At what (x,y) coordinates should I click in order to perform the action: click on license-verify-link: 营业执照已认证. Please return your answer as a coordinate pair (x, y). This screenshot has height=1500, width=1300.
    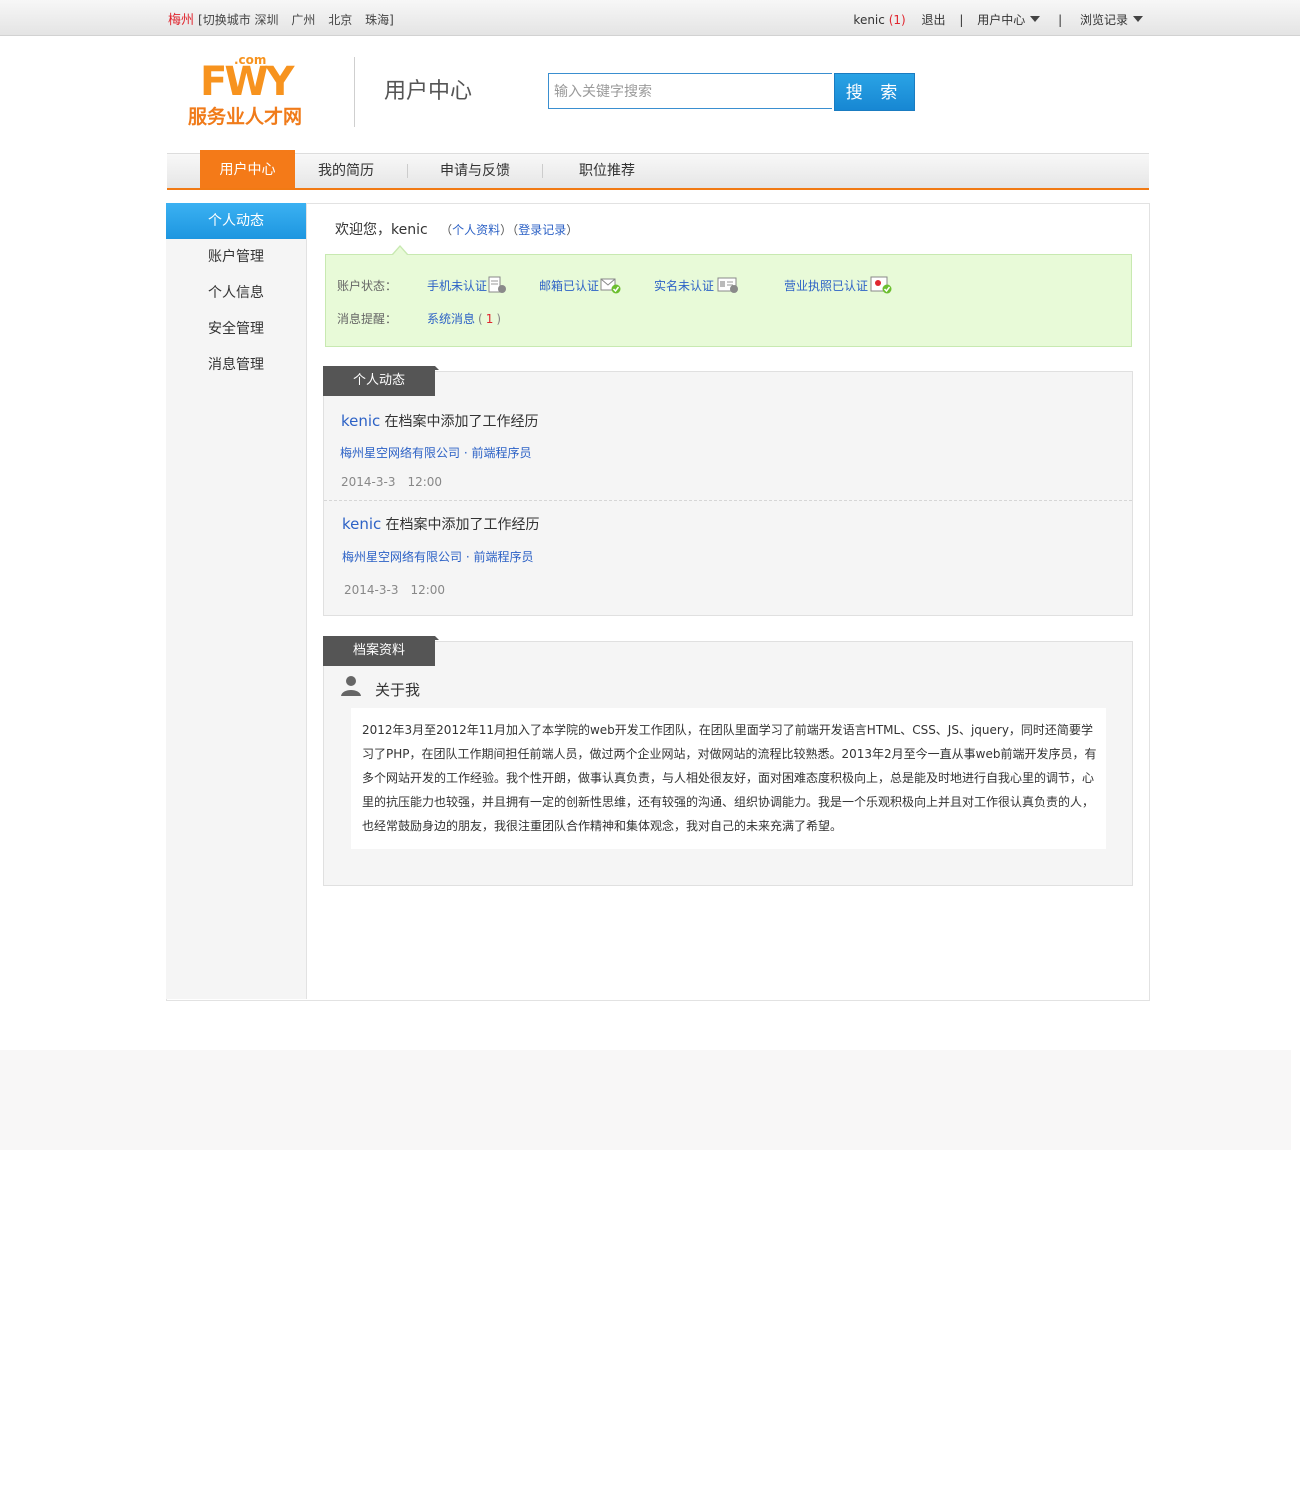
    Looking at the image, I should click on (826, 285).